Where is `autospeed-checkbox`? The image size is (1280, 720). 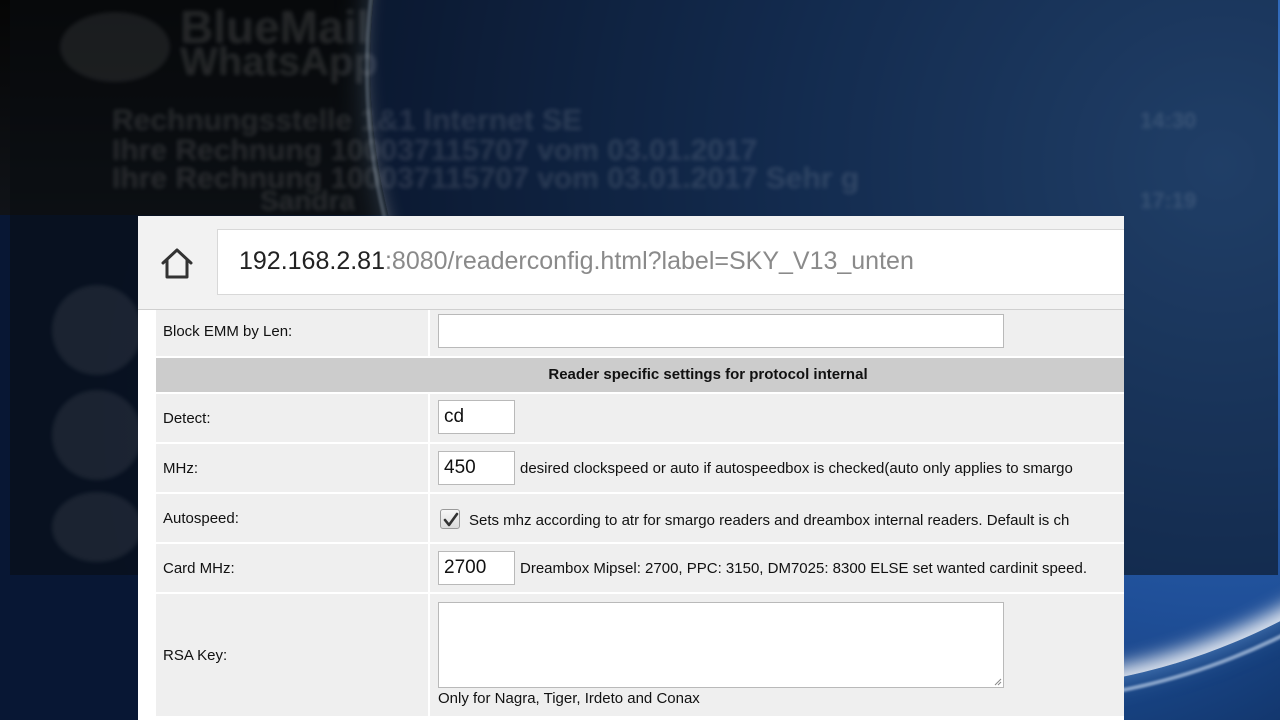 autospeed-checkbox is located at coordinates (450, 519).